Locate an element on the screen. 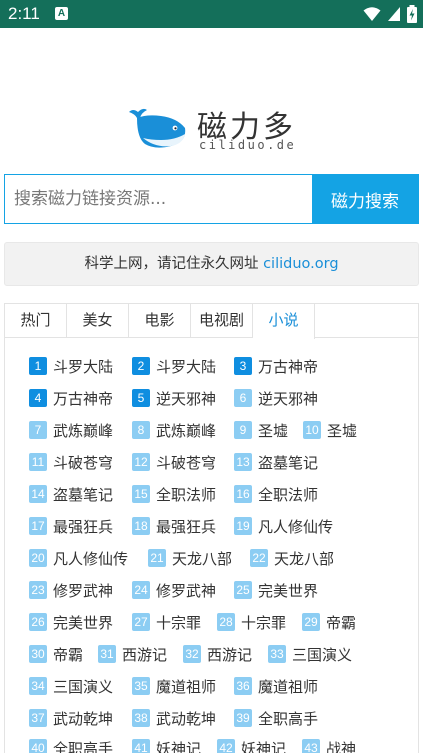 The width and height of the screenshot is (423, 753). search-input is located at coordinates (158, 199).